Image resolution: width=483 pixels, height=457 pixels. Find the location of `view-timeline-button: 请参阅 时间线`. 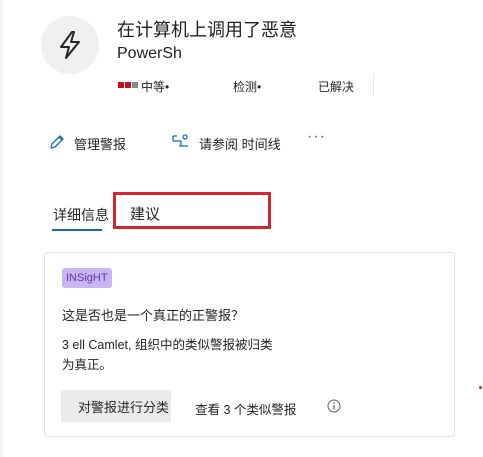

view-timeline-button: 请参阅 时间线 is located at coordinates (226, 143).